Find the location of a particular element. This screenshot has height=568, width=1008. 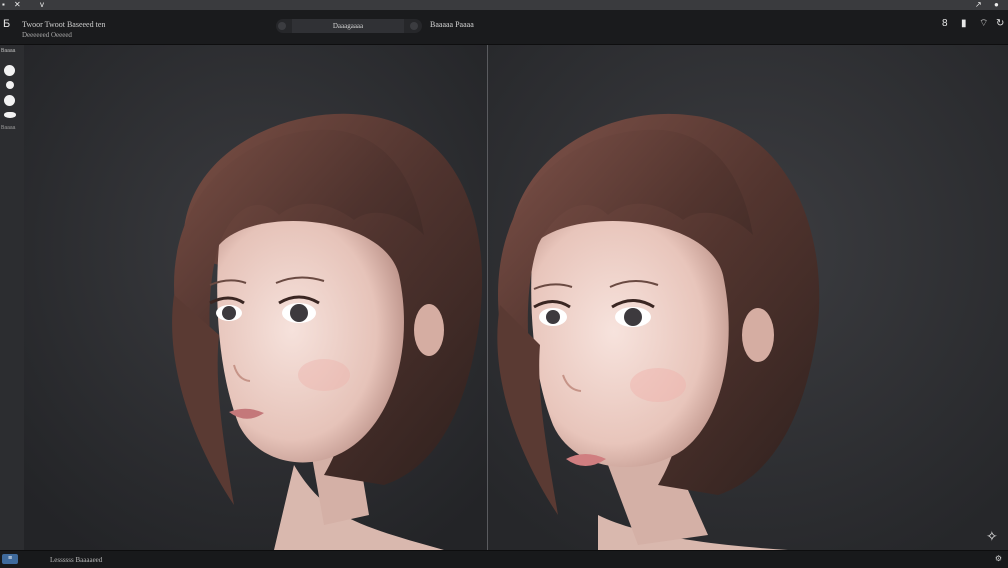

view-switcher: Daaagaaaa is located at coordinates (349, 26).